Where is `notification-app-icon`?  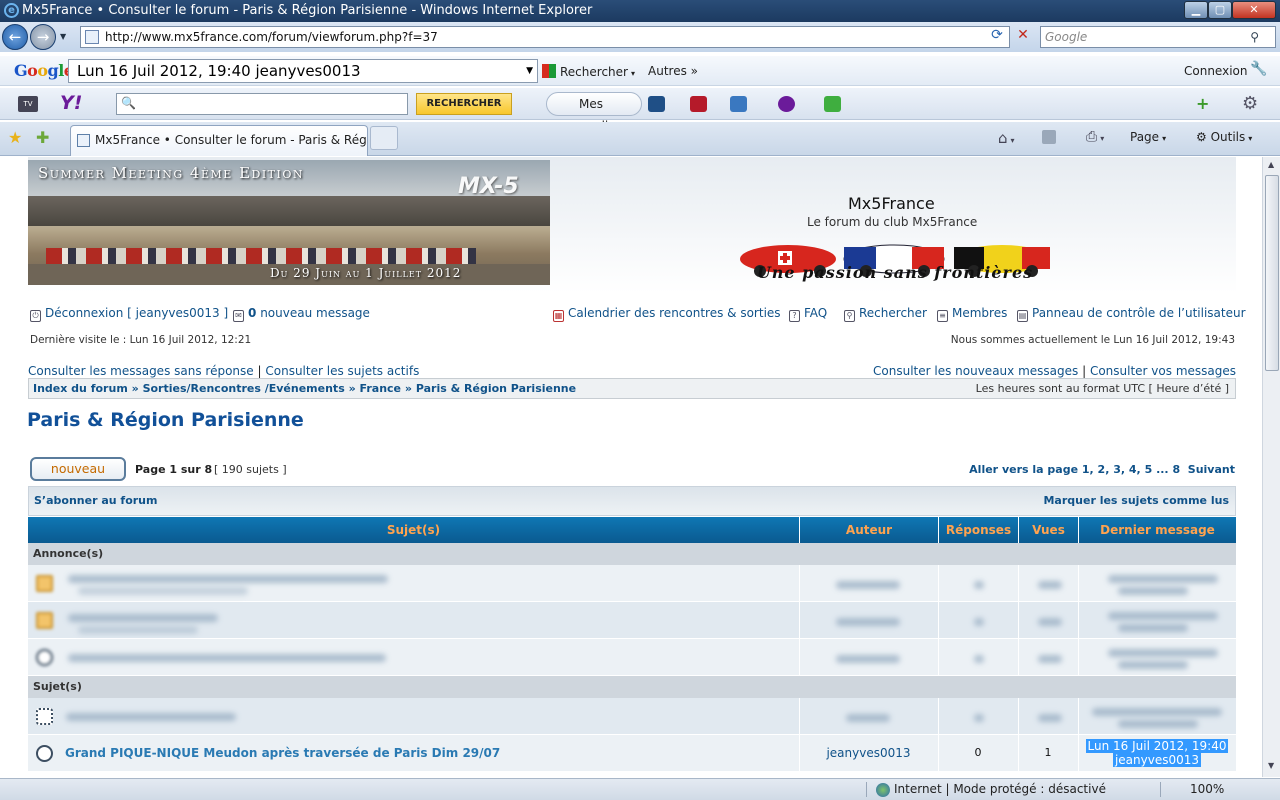
notification-app-icon is located at coordinates (698, 104).